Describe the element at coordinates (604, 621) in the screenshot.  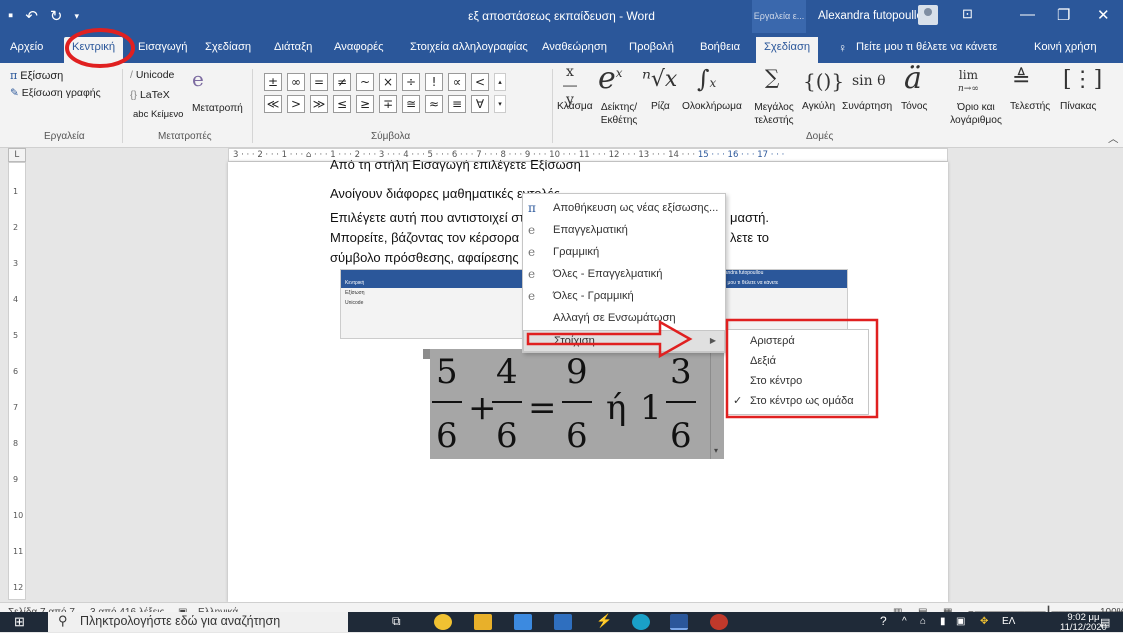
I see `app-icon: ⚡` at that location.